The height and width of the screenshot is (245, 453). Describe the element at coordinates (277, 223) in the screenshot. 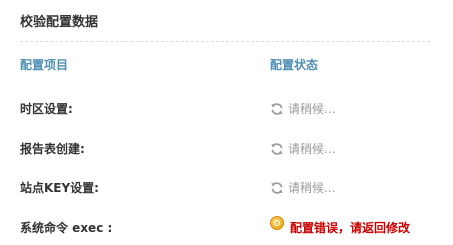

I see `error-icon` at that location.